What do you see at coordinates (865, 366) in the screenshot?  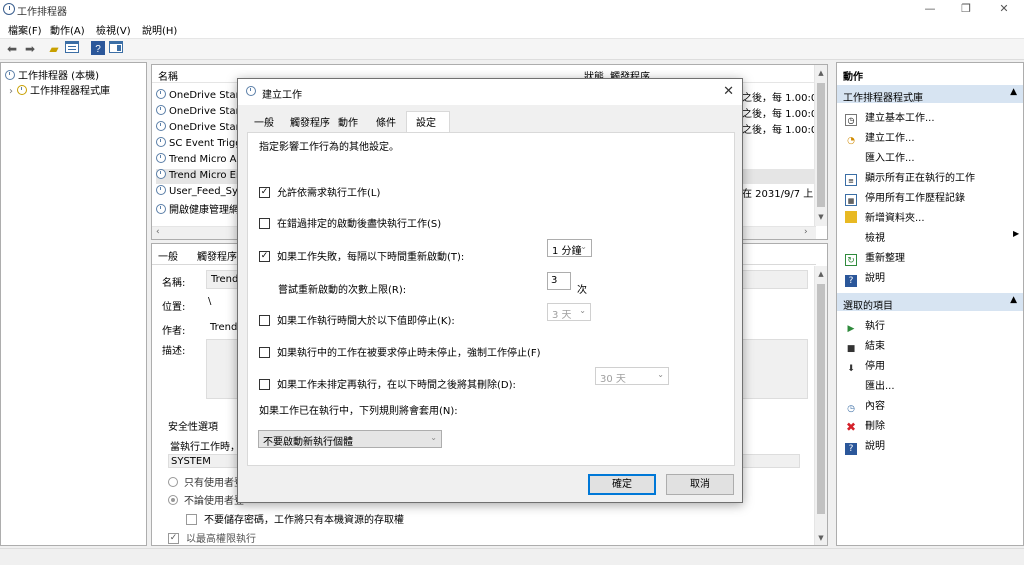 I see `action-disable: ⬇ 停用` at bounding box center [865, 366].